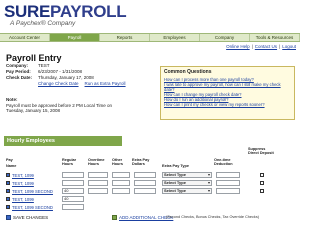  Describe the element at coordinates (146, 199) in the screenshot. I see `table-row: TEST, 1099 40` at that location.